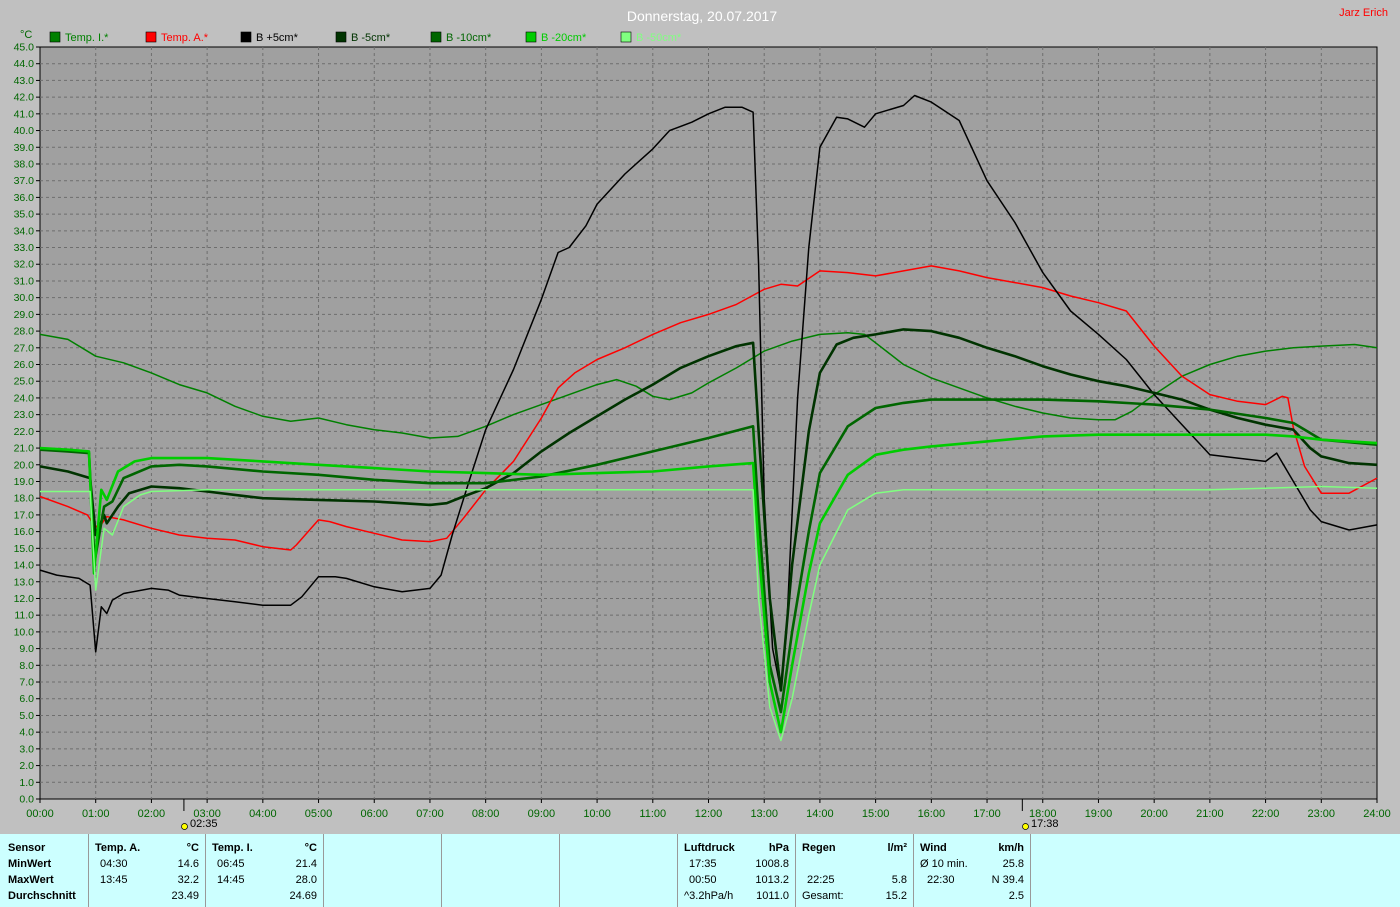 The height and width of the screenshot is (907, 1400). Describe the element at coordinates (897, 848) in the screenshot. I see `regen-unit: l/m²` at that location.